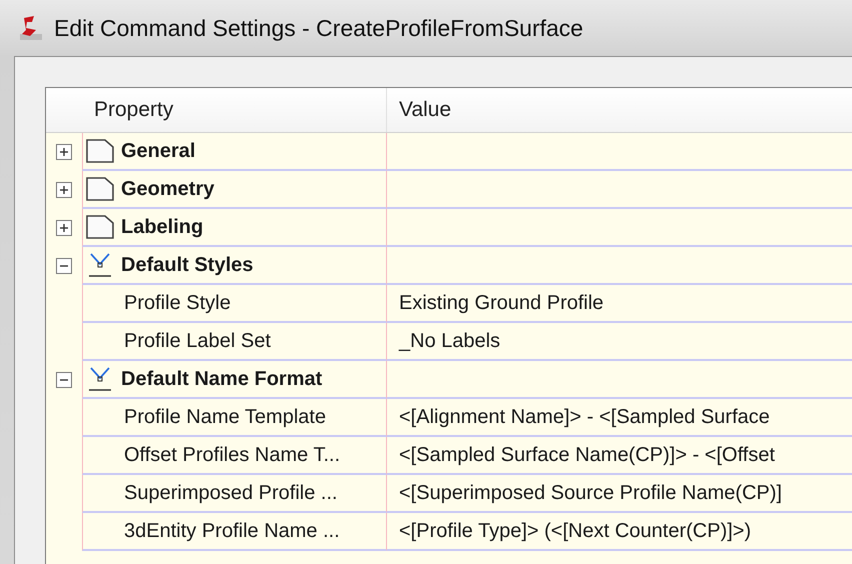  What do you see at coordinates (167, 189) in the screenshot?
I see `category-label: Geometry` at bounding box center [167, 189].